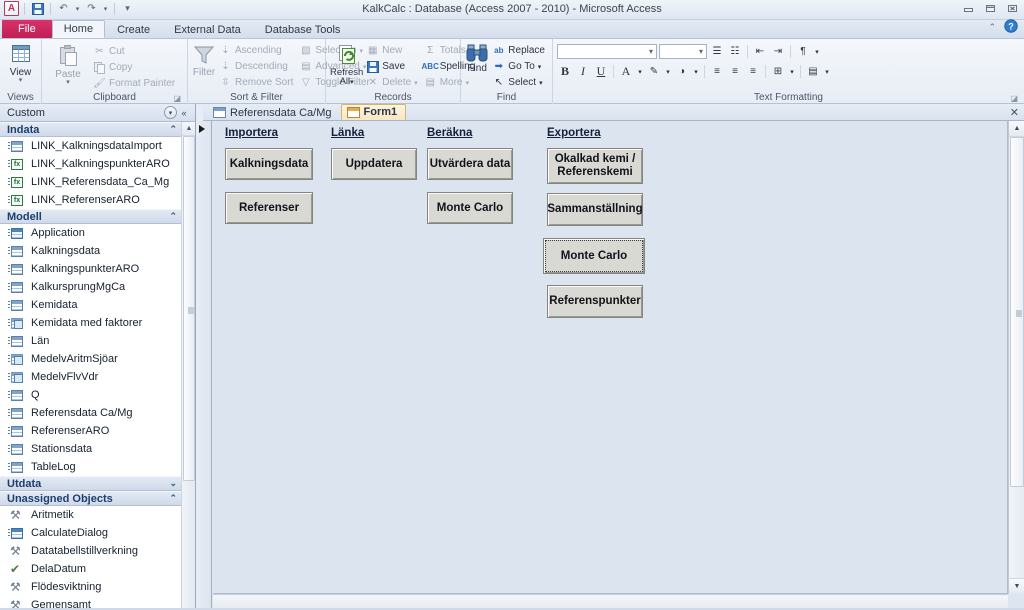 This screenshot has height=610, width=1024. I want to click on button-monte-carlo-exportera: Monte Carlo, so click(594, 256).